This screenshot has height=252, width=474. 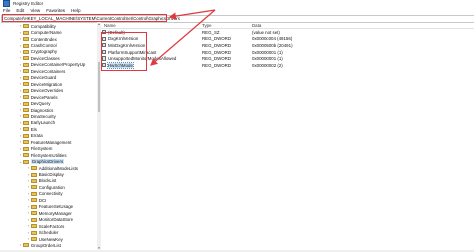 I want to click on tree-item: › DeviceGuard, so click(x=37, y=78).